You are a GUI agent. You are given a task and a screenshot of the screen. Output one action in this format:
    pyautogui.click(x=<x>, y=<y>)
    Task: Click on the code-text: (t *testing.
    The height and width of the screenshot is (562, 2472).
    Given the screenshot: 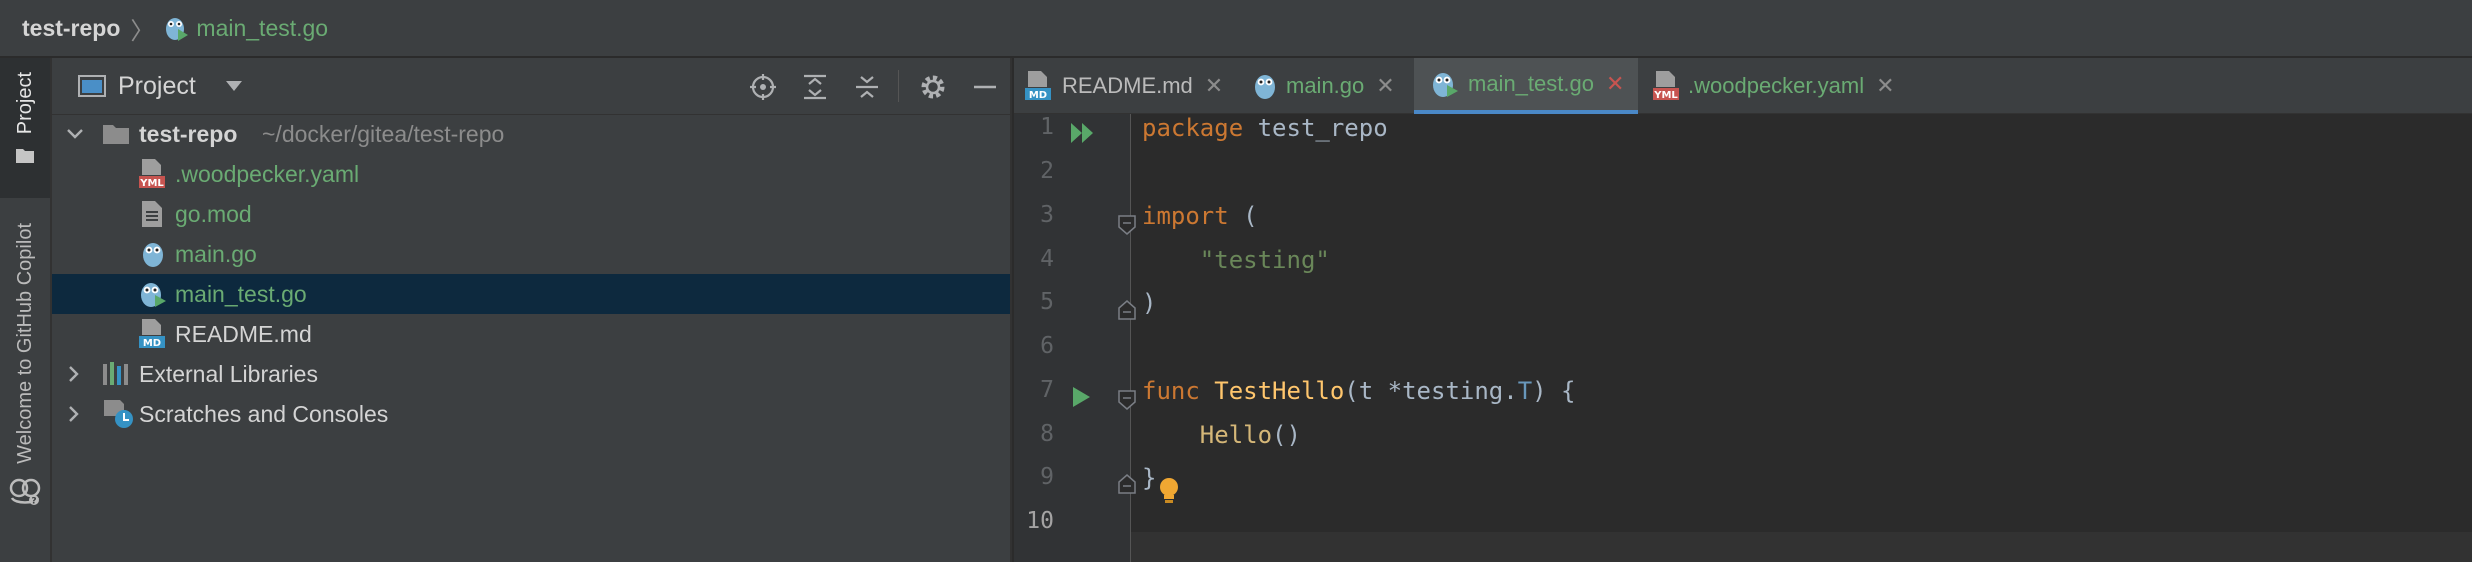 What is the action you would take?
    pyautogui.click(x=1431, y=391)
    